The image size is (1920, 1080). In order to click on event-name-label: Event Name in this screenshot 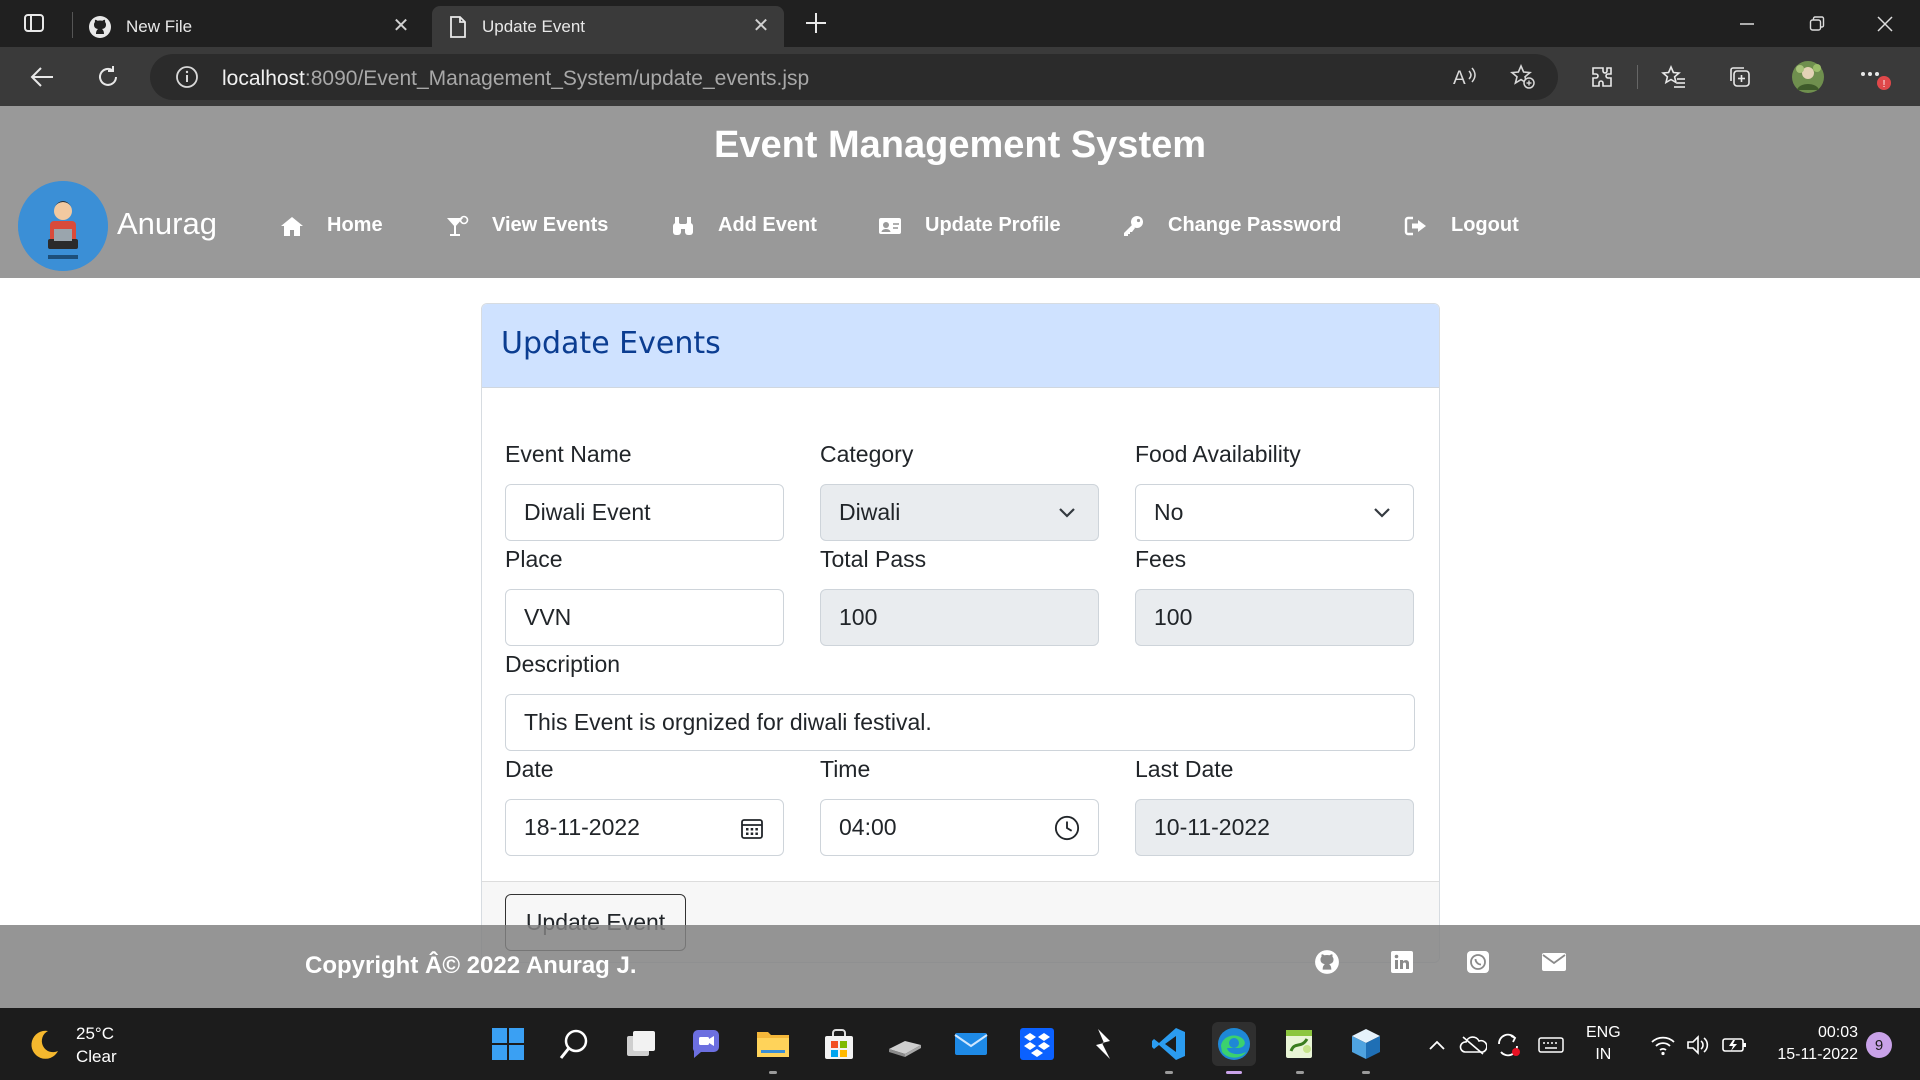, I will do `click(568, 454)`.